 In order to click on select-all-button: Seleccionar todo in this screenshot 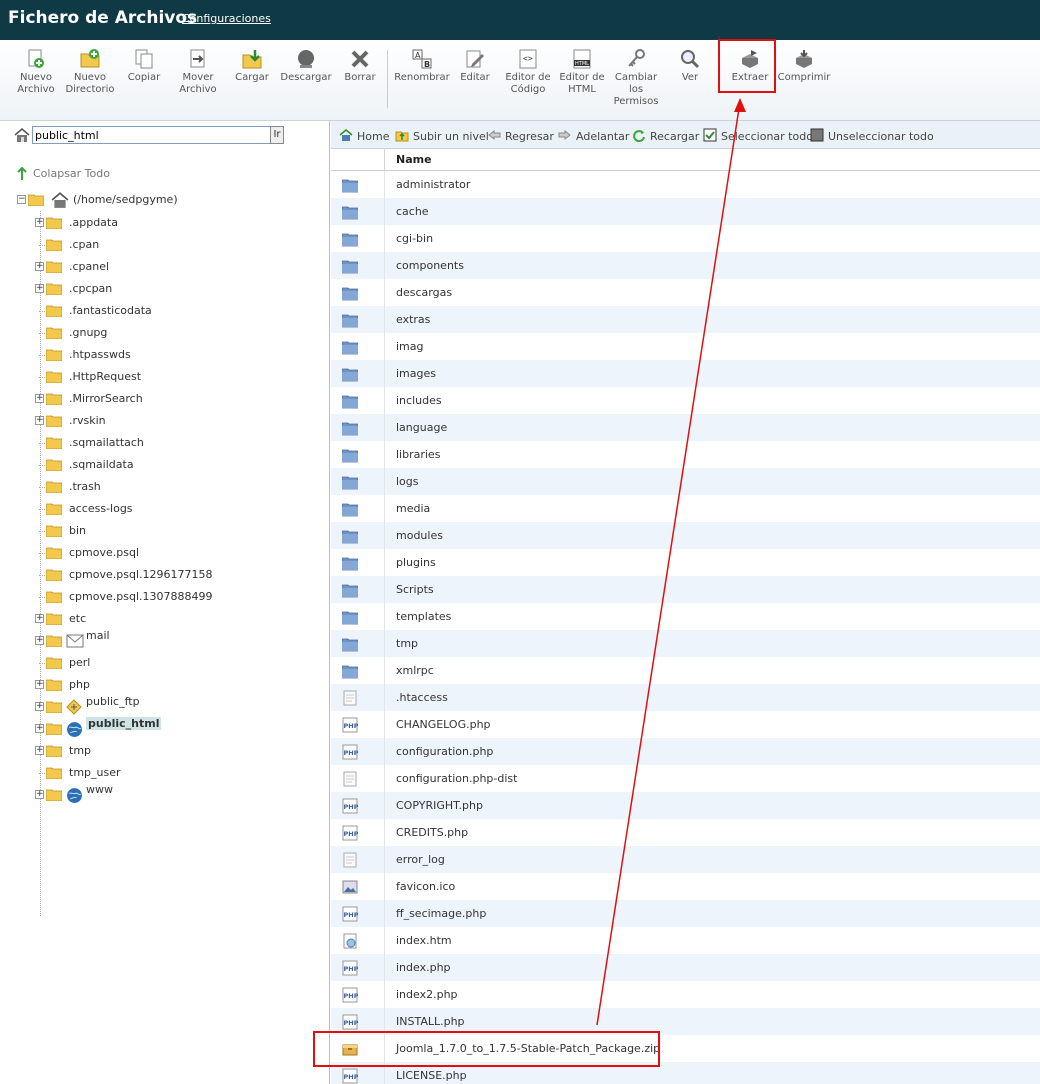, I will do `click(758, 135)`.